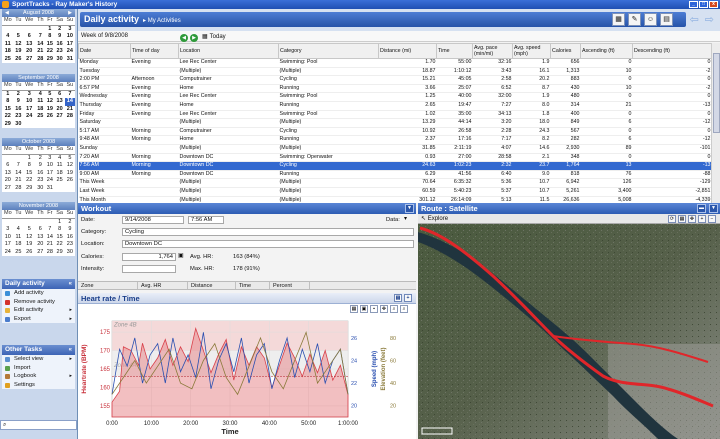  What do you see at coordinates (8, 125) in the screenshot?
I see `calendar-day: 29` at bounding box center [8, 125].